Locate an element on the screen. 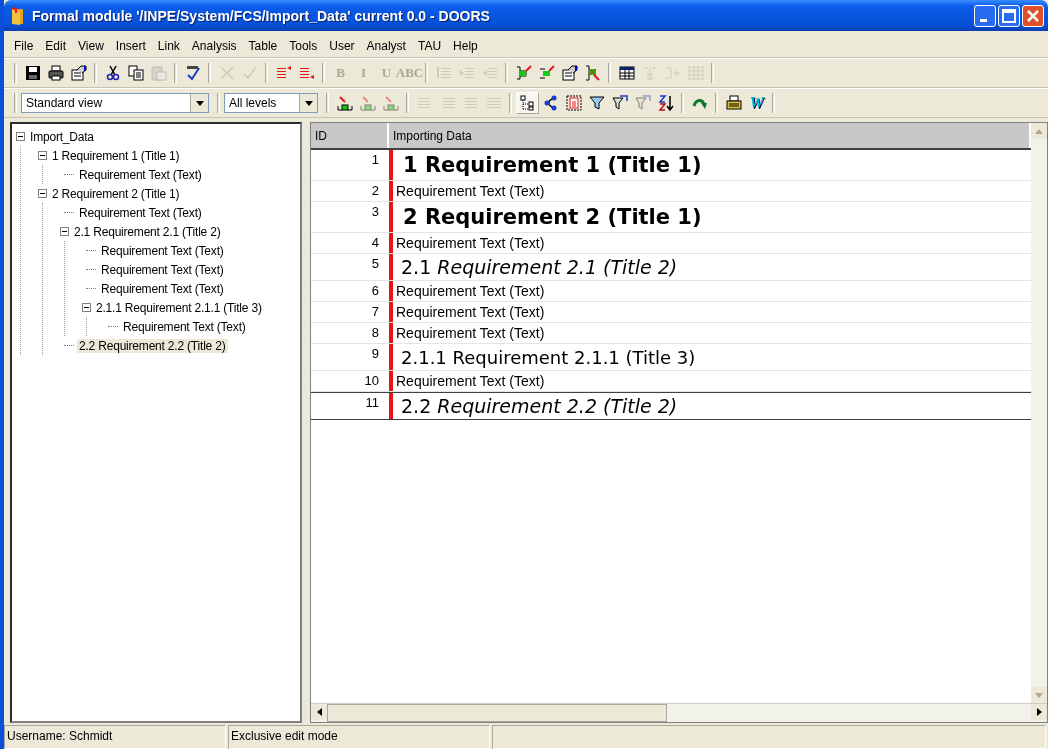 This screenshot has width=1048, height=749. window-title: Formal module '/INPE/System/FCS/Import_Data' current 0.0 - DOORS is located at coordinates (261, 15).